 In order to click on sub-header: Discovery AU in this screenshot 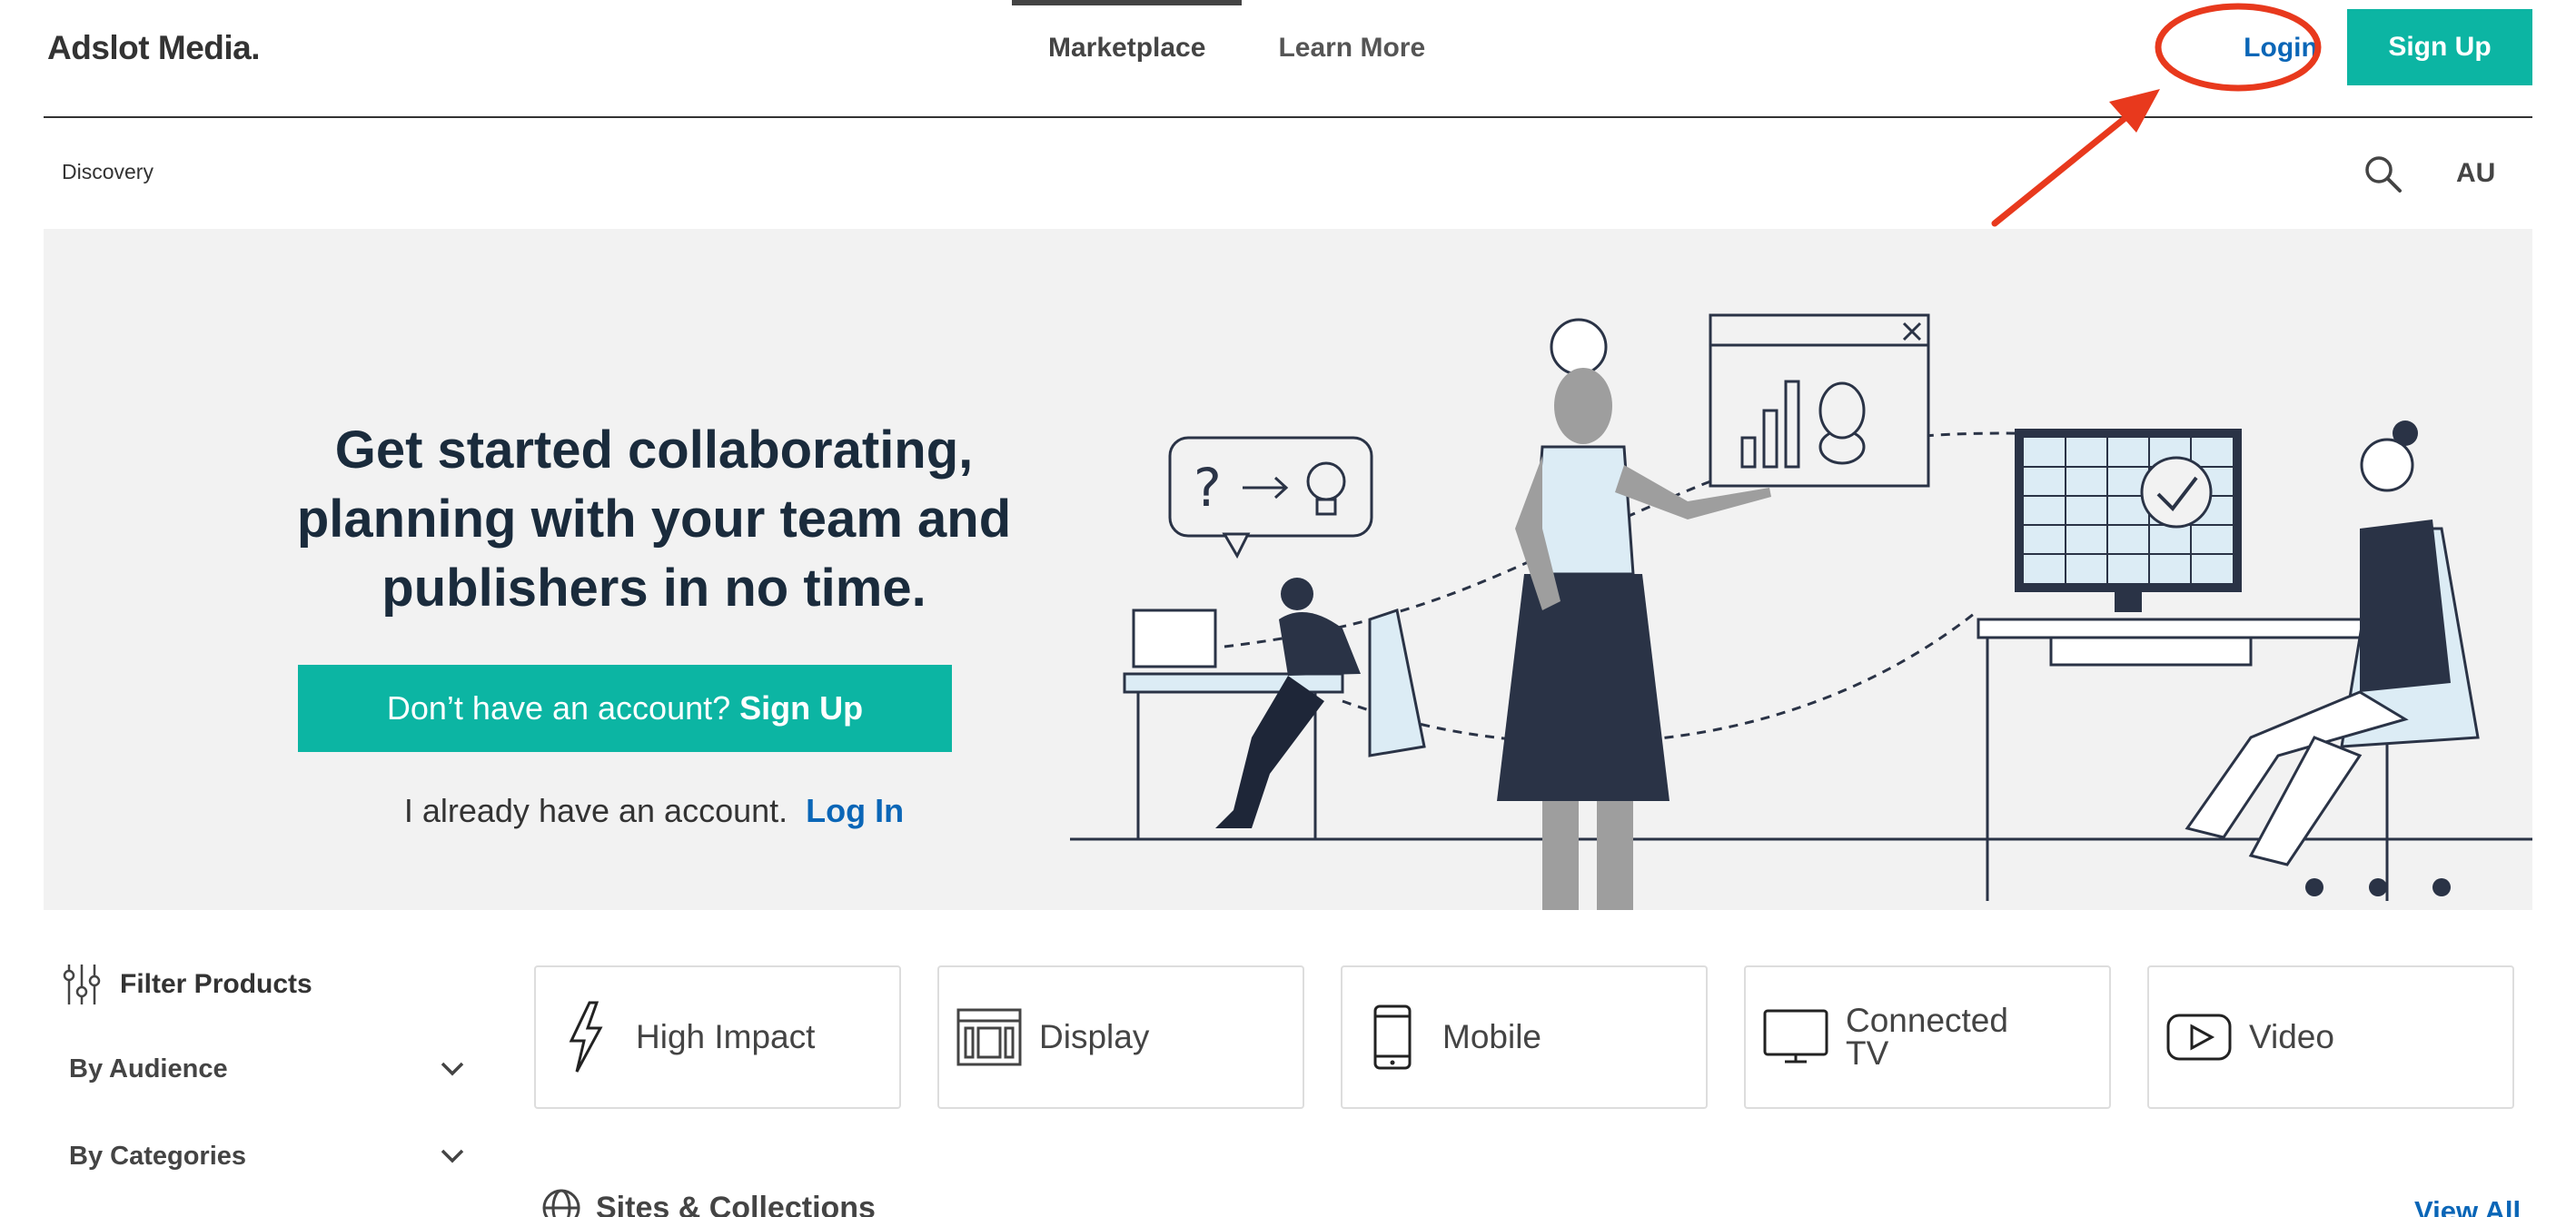, I will do `click(1288, 173)`.